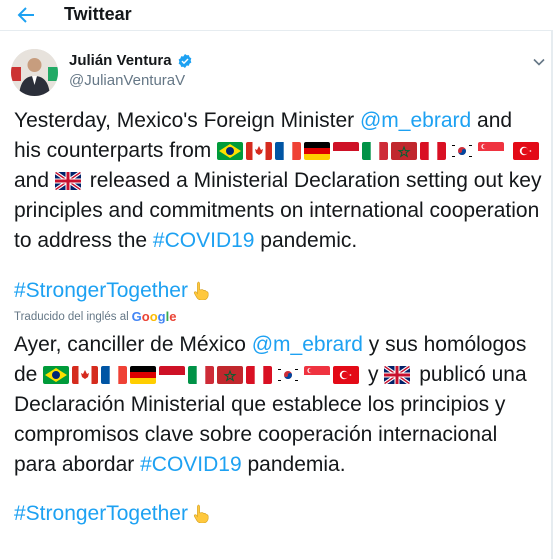  What do you see at coordinates (98, 14) in the screenshot?
I see `page-title: Twittear` at bounding box center [98, 14].